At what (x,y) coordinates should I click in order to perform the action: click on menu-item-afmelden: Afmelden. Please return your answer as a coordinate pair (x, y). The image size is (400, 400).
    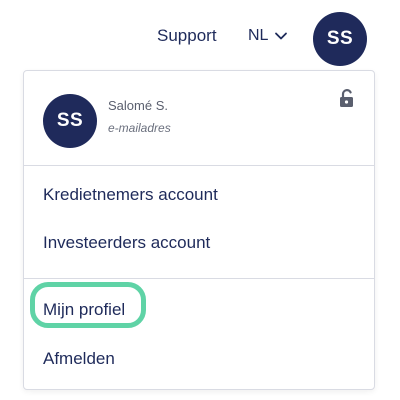
    Looking at the image, I should click on (79, 359).